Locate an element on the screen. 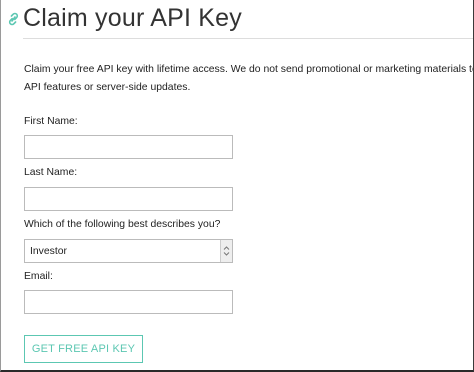  get-api-key-button: GET FREE API KEY is located at coordinates (83, 349).